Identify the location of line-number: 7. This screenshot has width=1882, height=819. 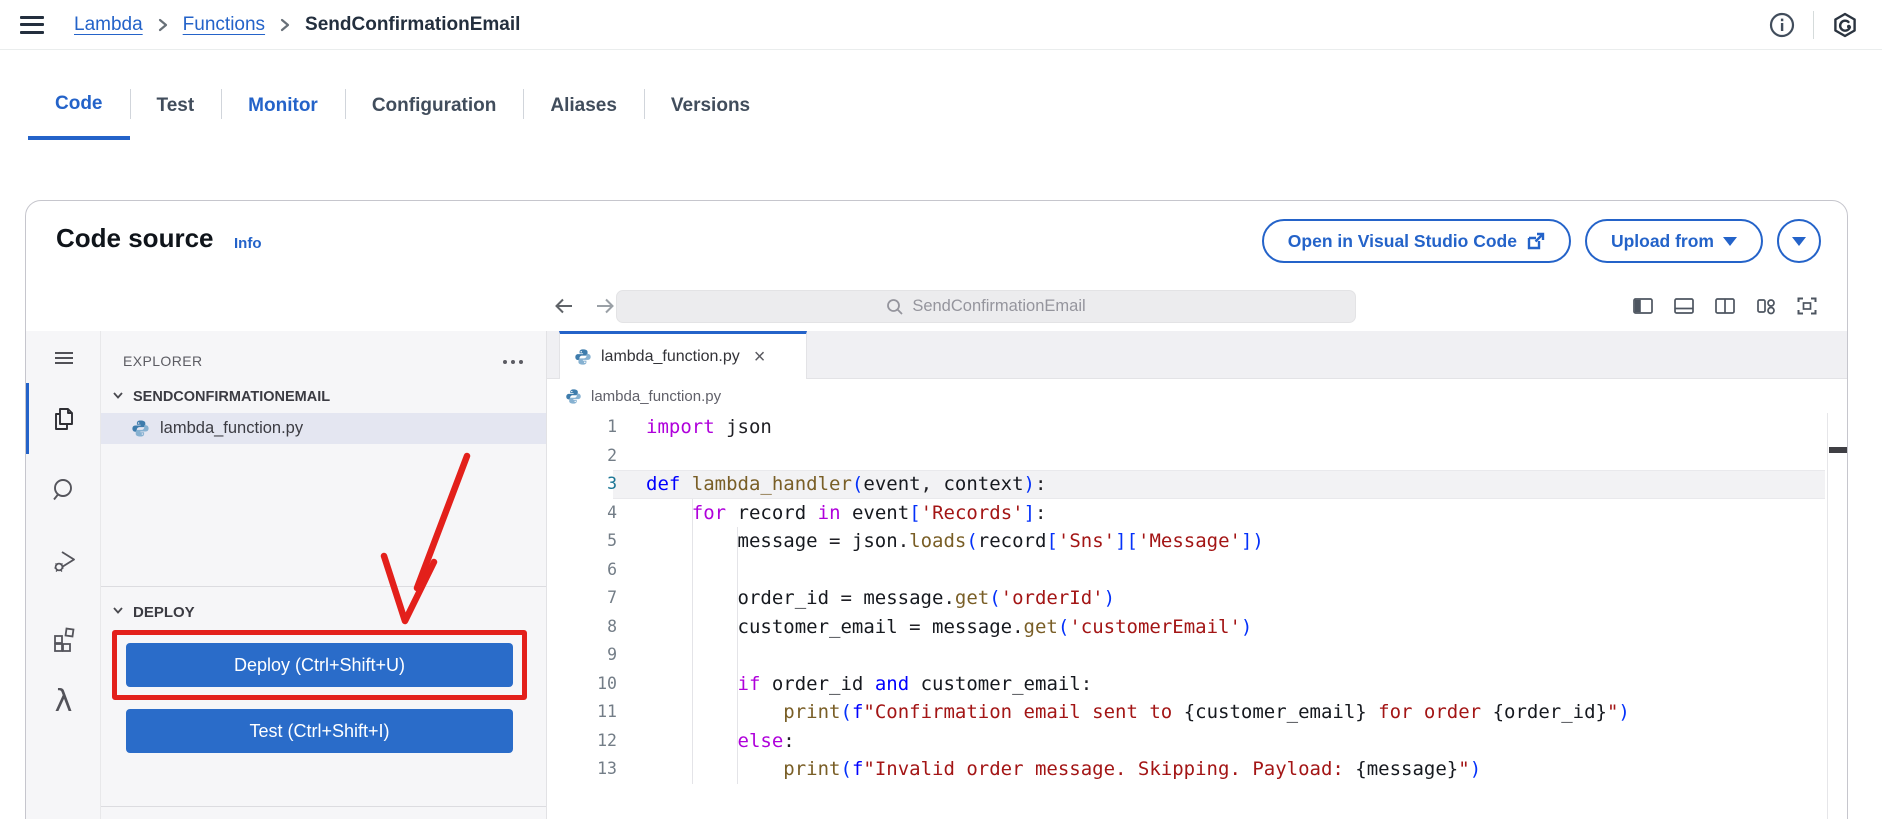
(612, 597).